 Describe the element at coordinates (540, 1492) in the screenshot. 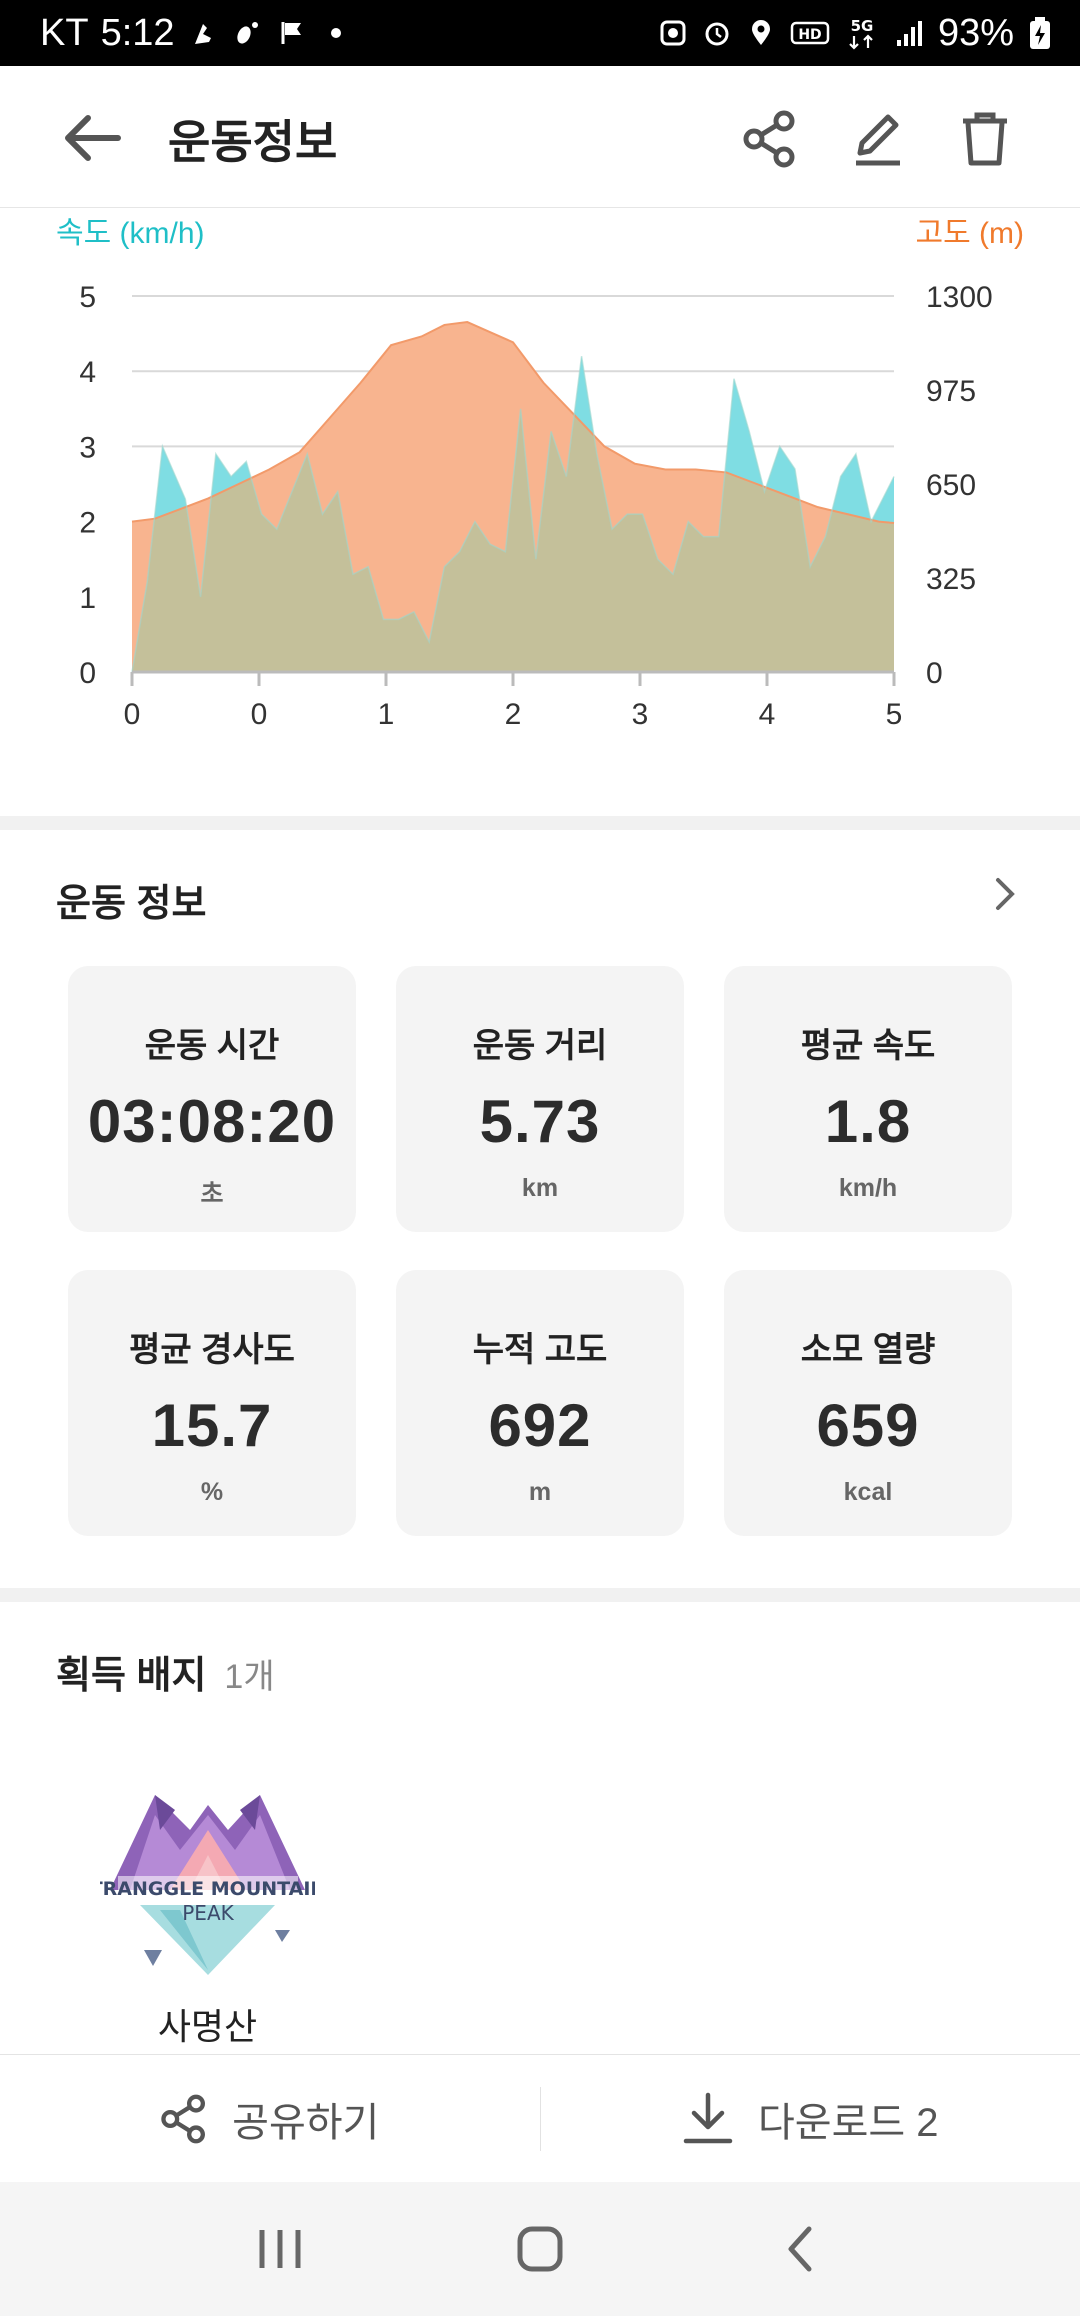

I see `stat-unit: m` at that location.